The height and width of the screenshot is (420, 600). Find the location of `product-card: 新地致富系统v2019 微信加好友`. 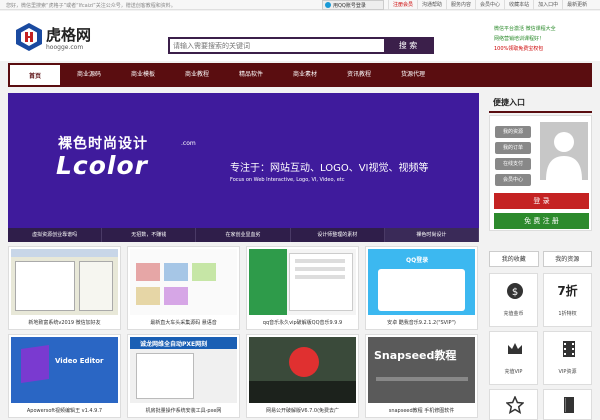

product-card: 新地致富系统v2019 微信加好友 is located at coordinates (64, 288).